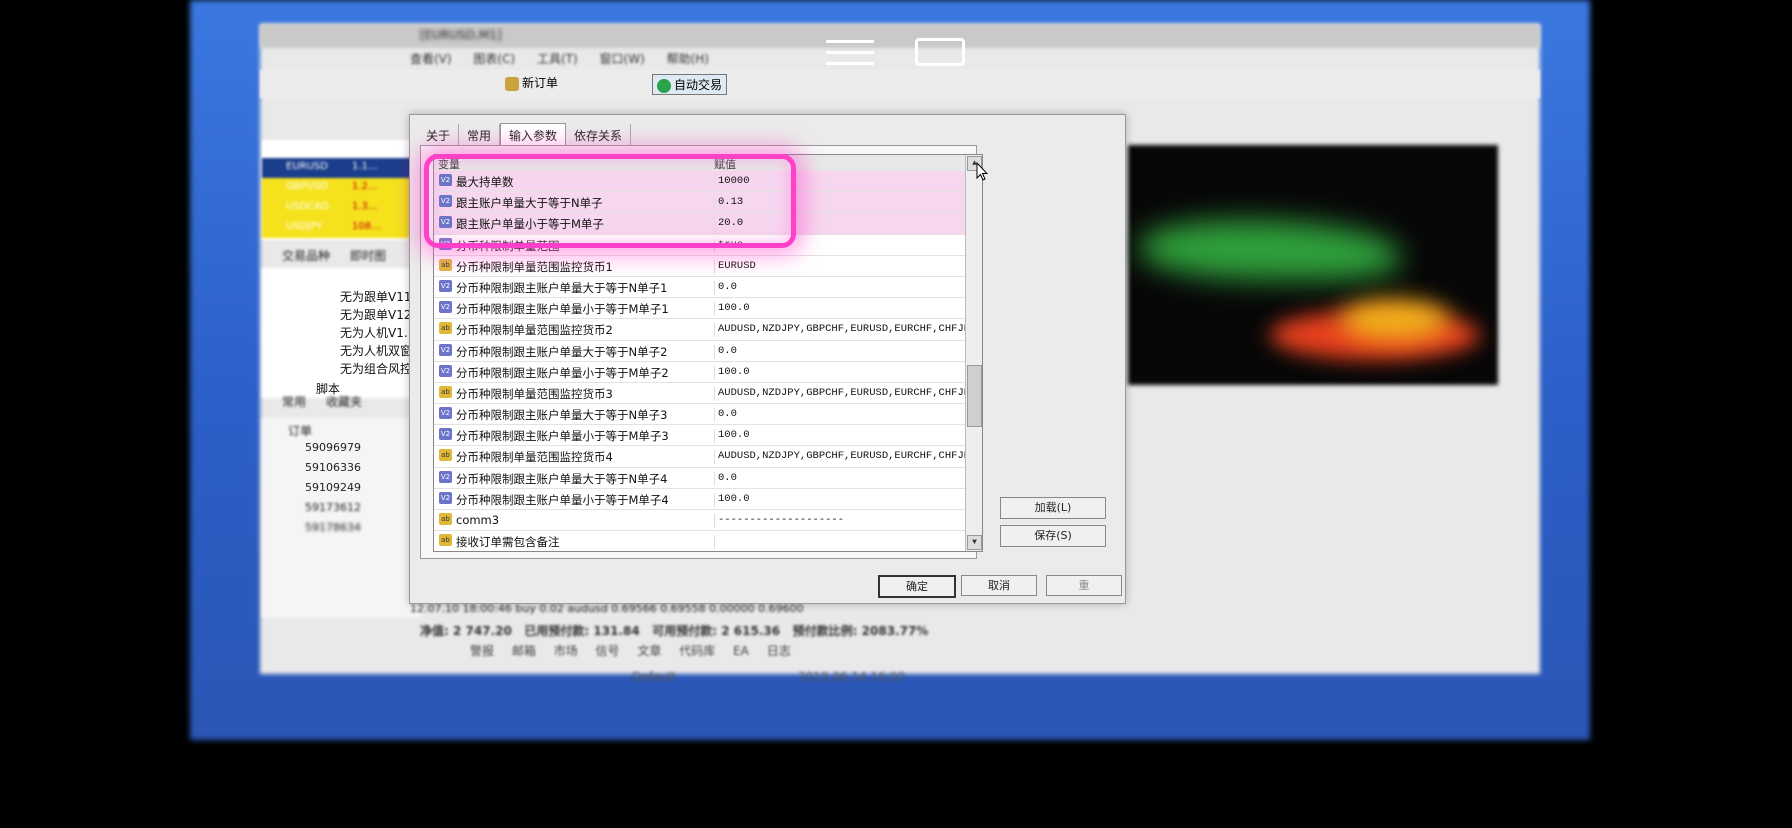  Describe the element at coordinates (700, 436) in the screenshot. I see `param-row: V2 分币种限制跟主账户单量小于等于M单子3 100.0` at that location.